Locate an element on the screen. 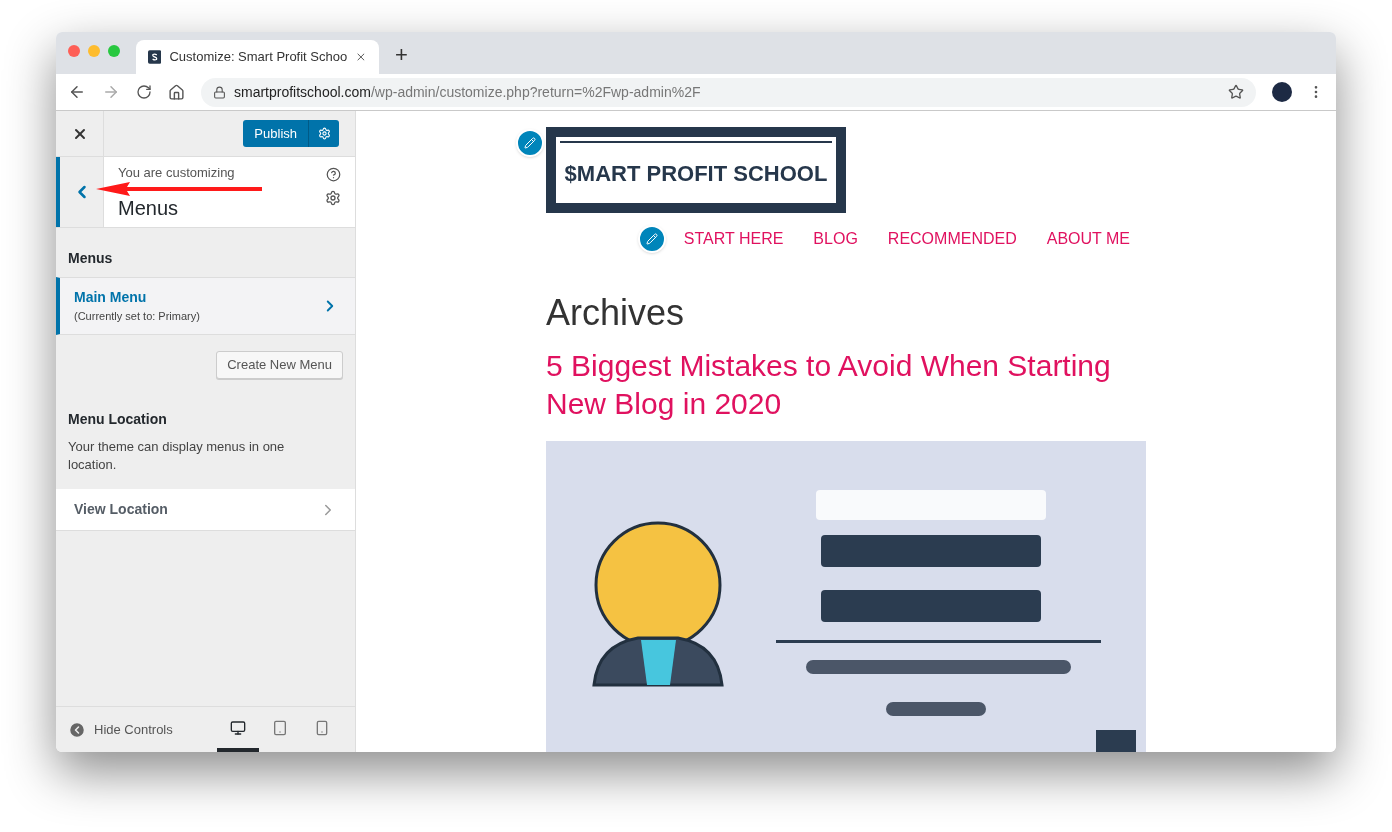  post-title: 5 Biggest Mistakes to Avoid When Starting New Blog in 2020 is located at coordinates (846, 385).